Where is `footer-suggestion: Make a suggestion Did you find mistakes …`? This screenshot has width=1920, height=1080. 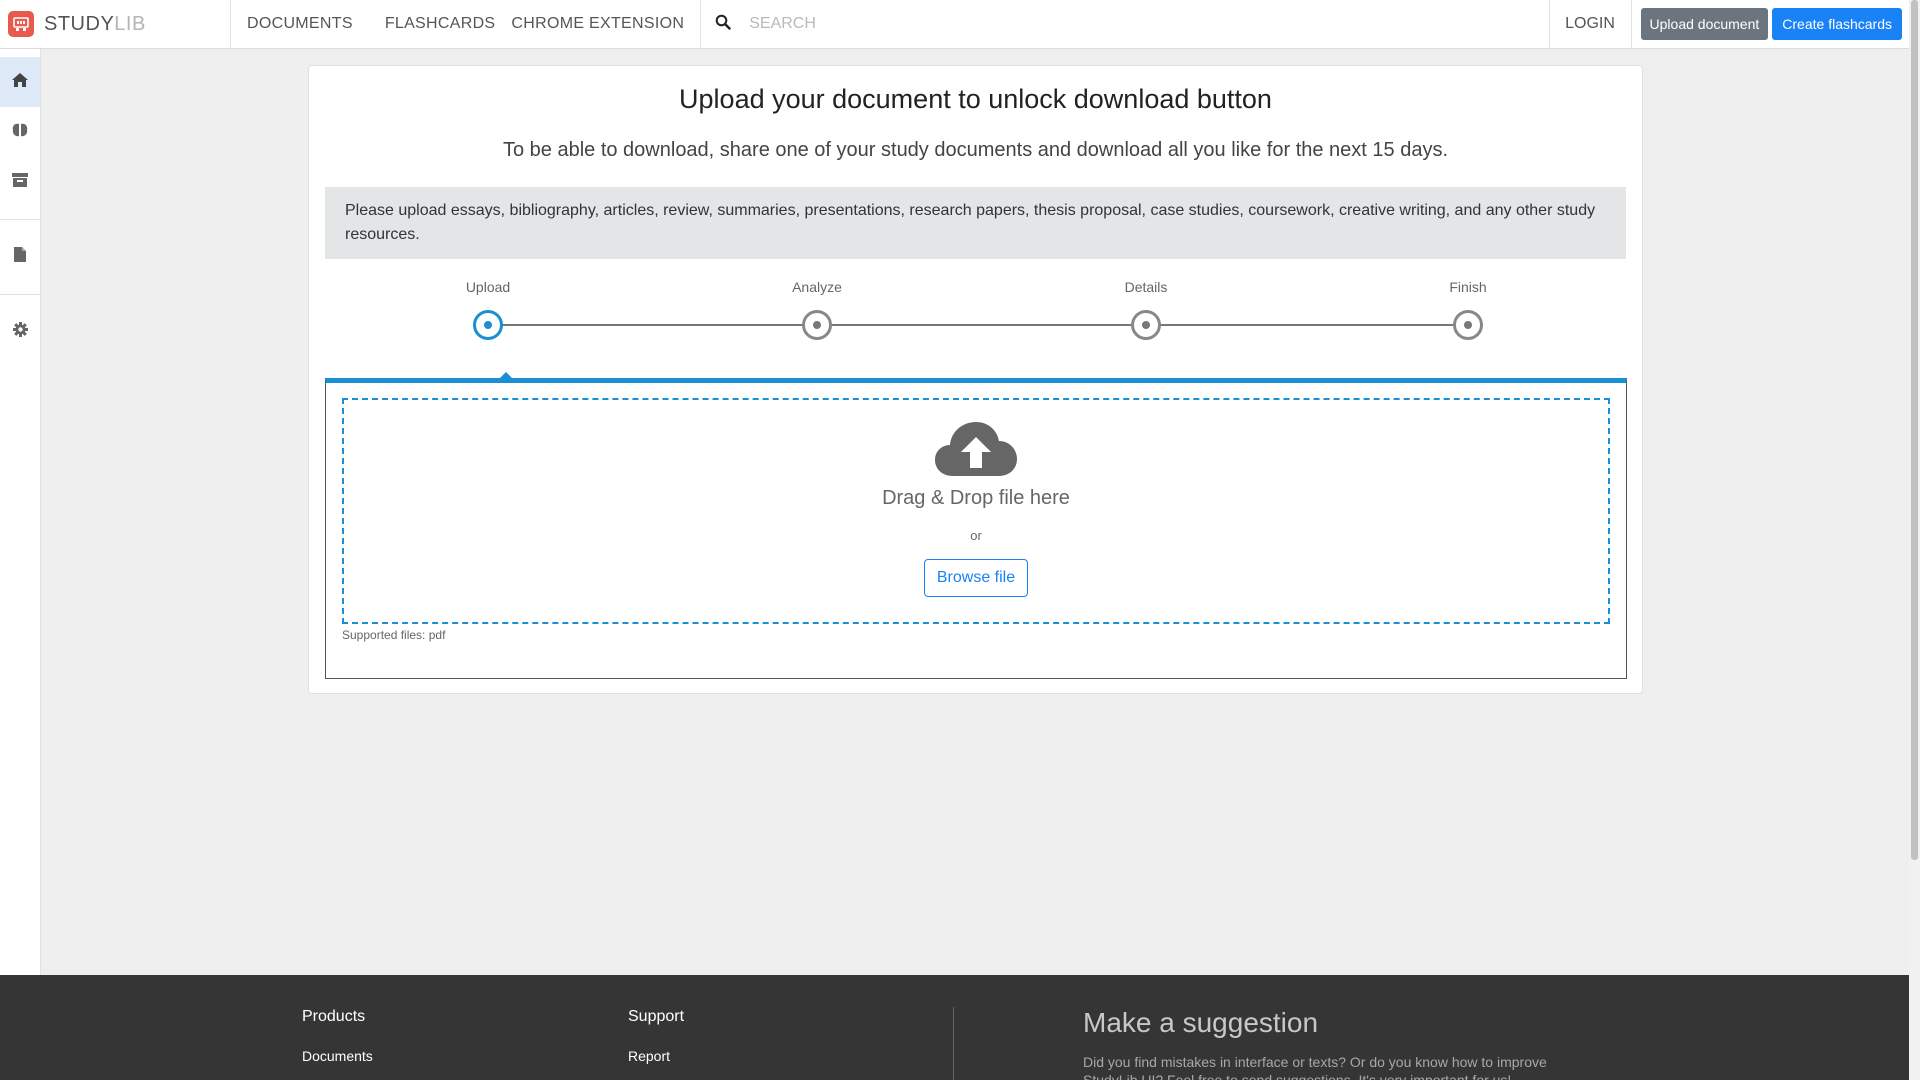 footer-suggestion: Make a suggestion Did you find mistakes … is located at coordinates (1343, 1043).